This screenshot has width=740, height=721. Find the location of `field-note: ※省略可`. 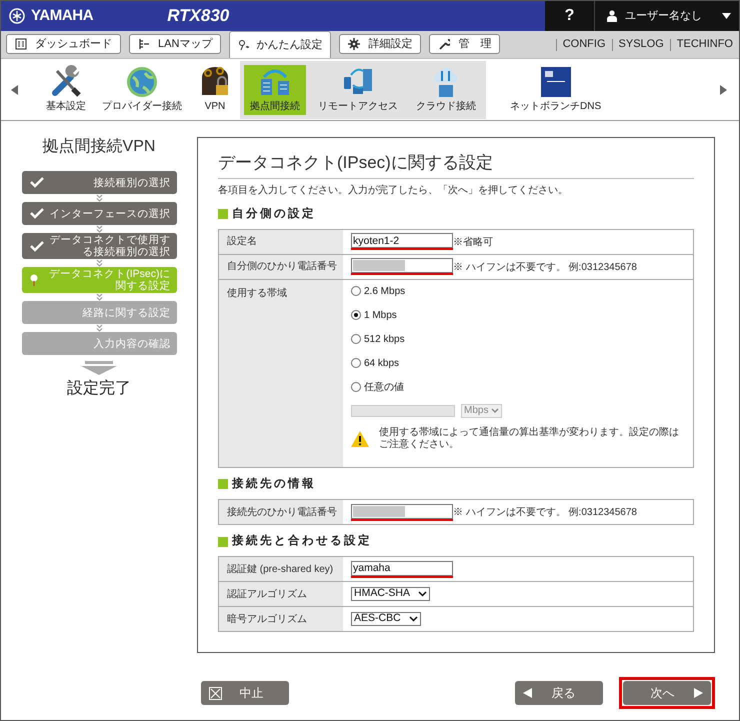

field-note: ※省略可 is located at coordinates (473, 243).